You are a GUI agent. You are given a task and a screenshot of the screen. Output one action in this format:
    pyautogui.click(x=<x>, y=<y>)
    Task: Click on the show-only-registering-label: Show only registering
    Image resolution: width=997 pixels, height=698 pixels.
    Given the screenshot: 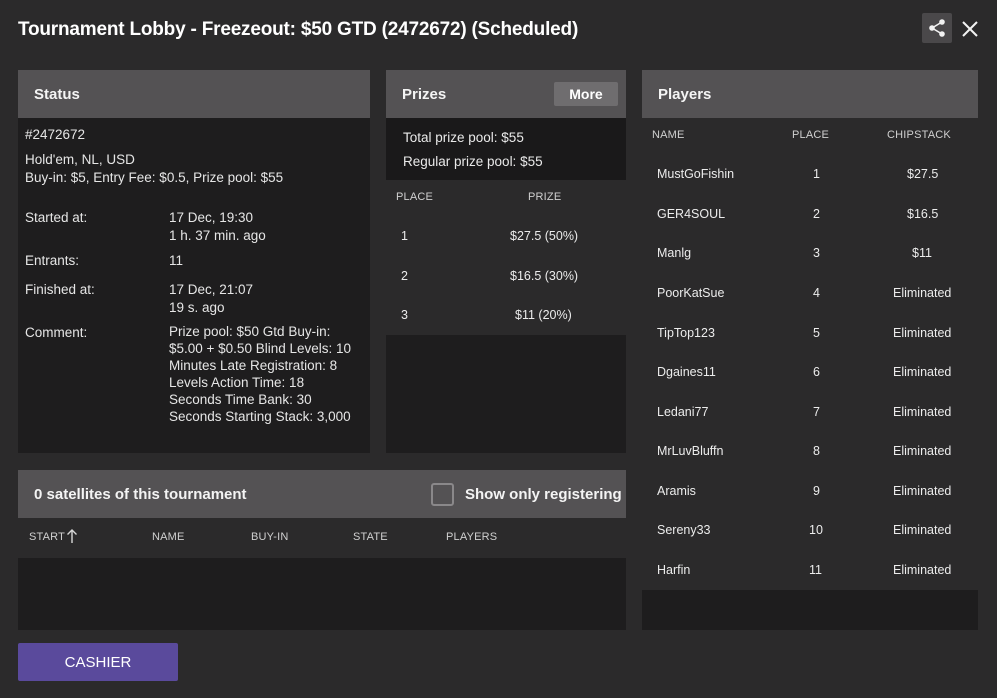 What is the action you would take?
    pyautogui.click(x=543, y=494)
    